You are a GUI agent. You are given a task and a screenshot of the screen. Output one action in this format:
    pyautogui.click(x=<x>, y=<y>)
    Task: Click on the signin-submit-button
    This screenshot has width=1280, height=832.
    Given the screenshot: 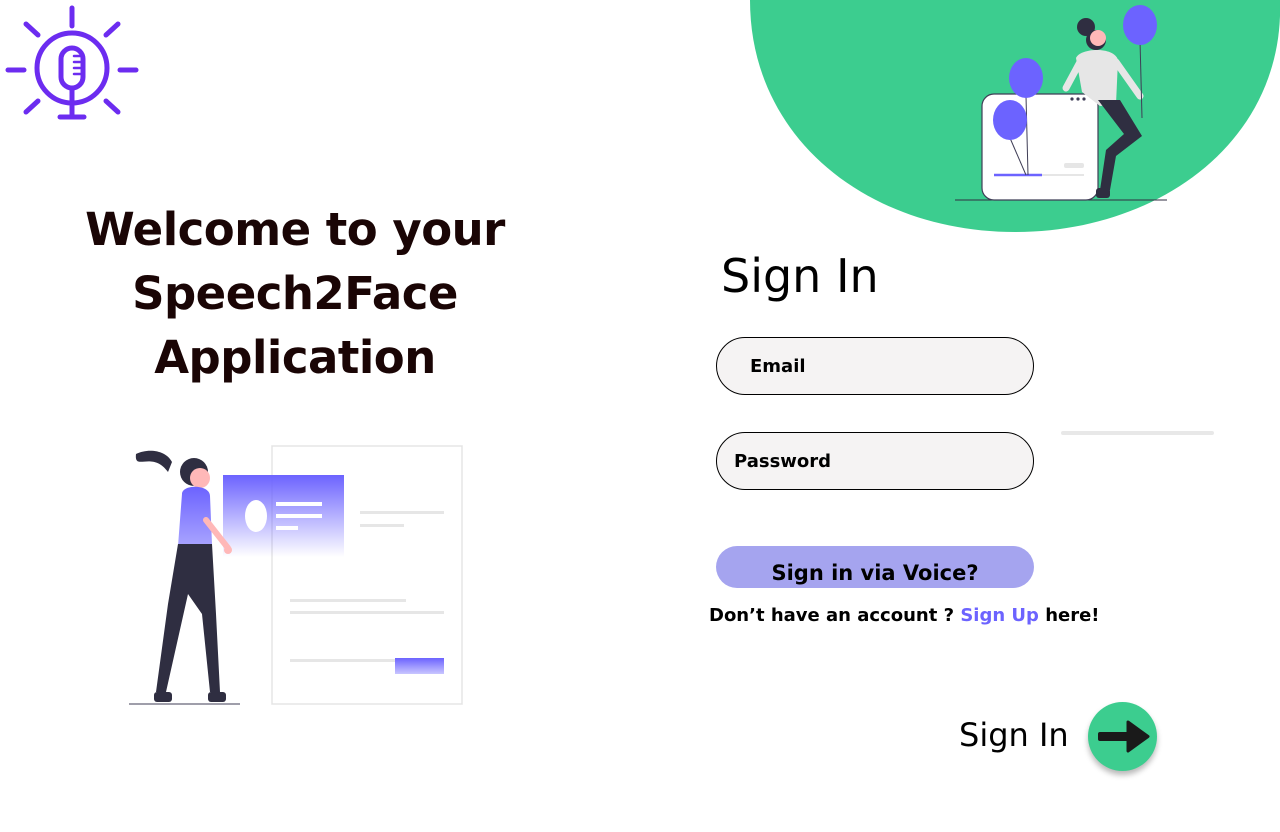 What is the action you would take?
    pyautogui.click(x=1122, y=736)
    